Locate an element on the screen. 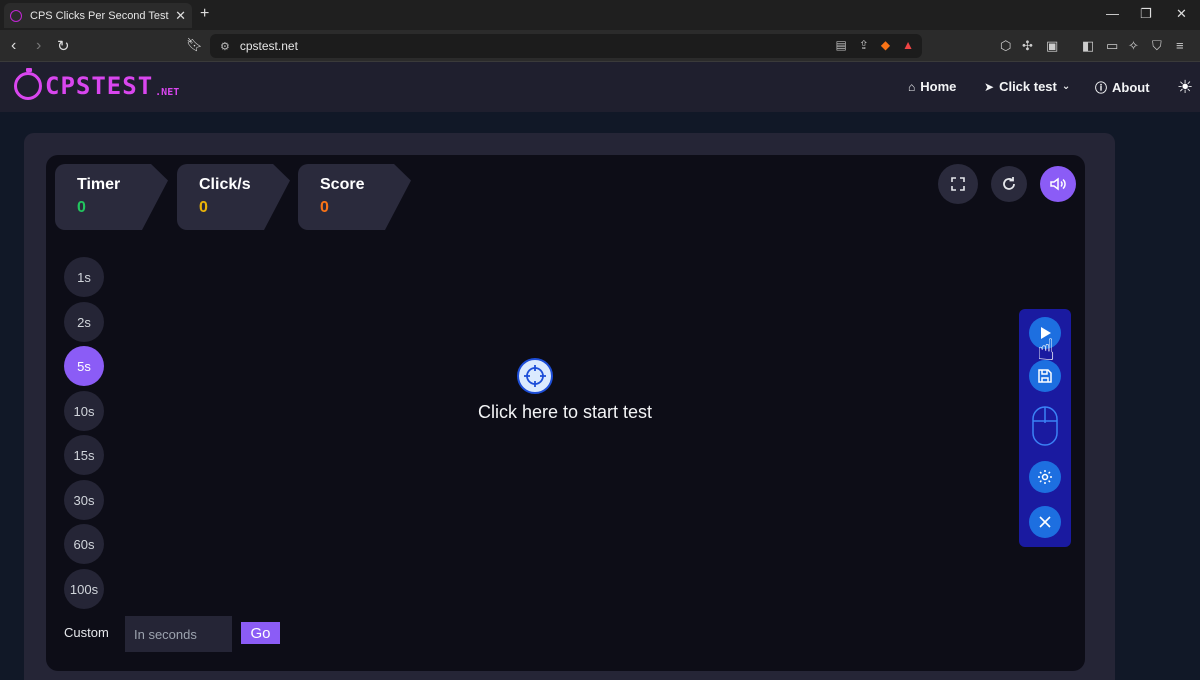 This screenshot has height=680, width=1200. info-icon: ⓘ is located at coordinates (1101, 88).